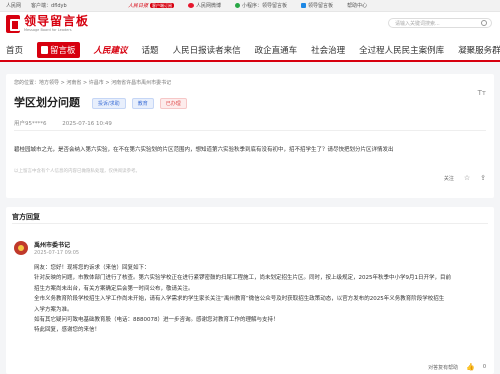 The height and width of the screenshot is (374, 500). I want to click on status-badge: 已办理, so click(173, 103).